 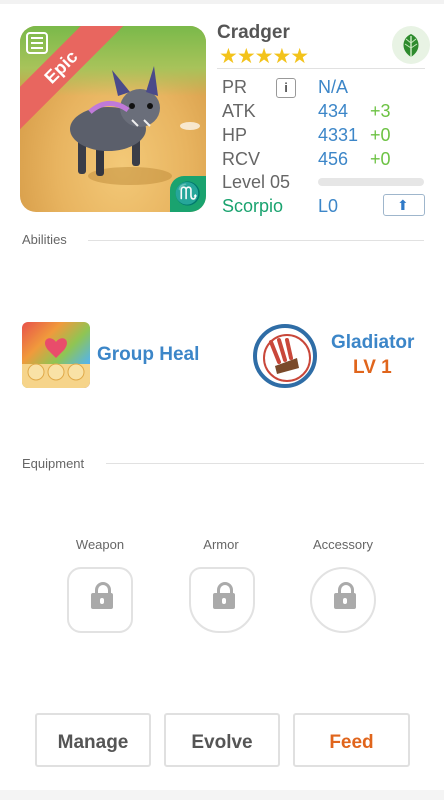 What do you see at coordinates (235, 135) in the screenshot?
I see `hp-label: HP` at bounding box center [235, 135].